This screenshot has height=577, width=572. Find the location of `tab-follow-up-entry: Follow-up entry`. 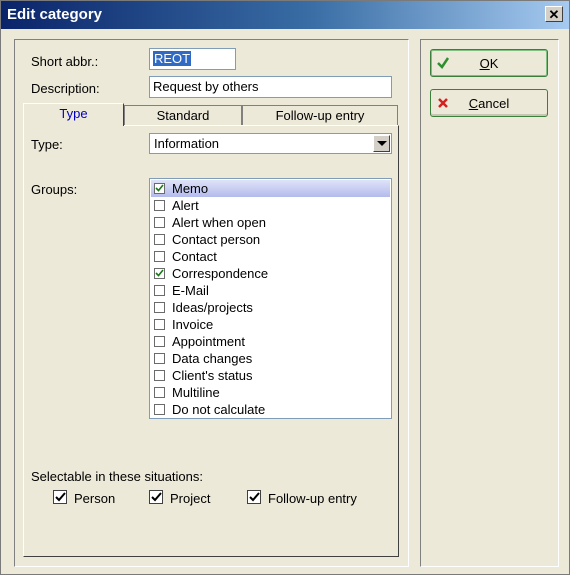

tab-follow-up-entry: Follow-up entry is located at coordinates (320, 115).